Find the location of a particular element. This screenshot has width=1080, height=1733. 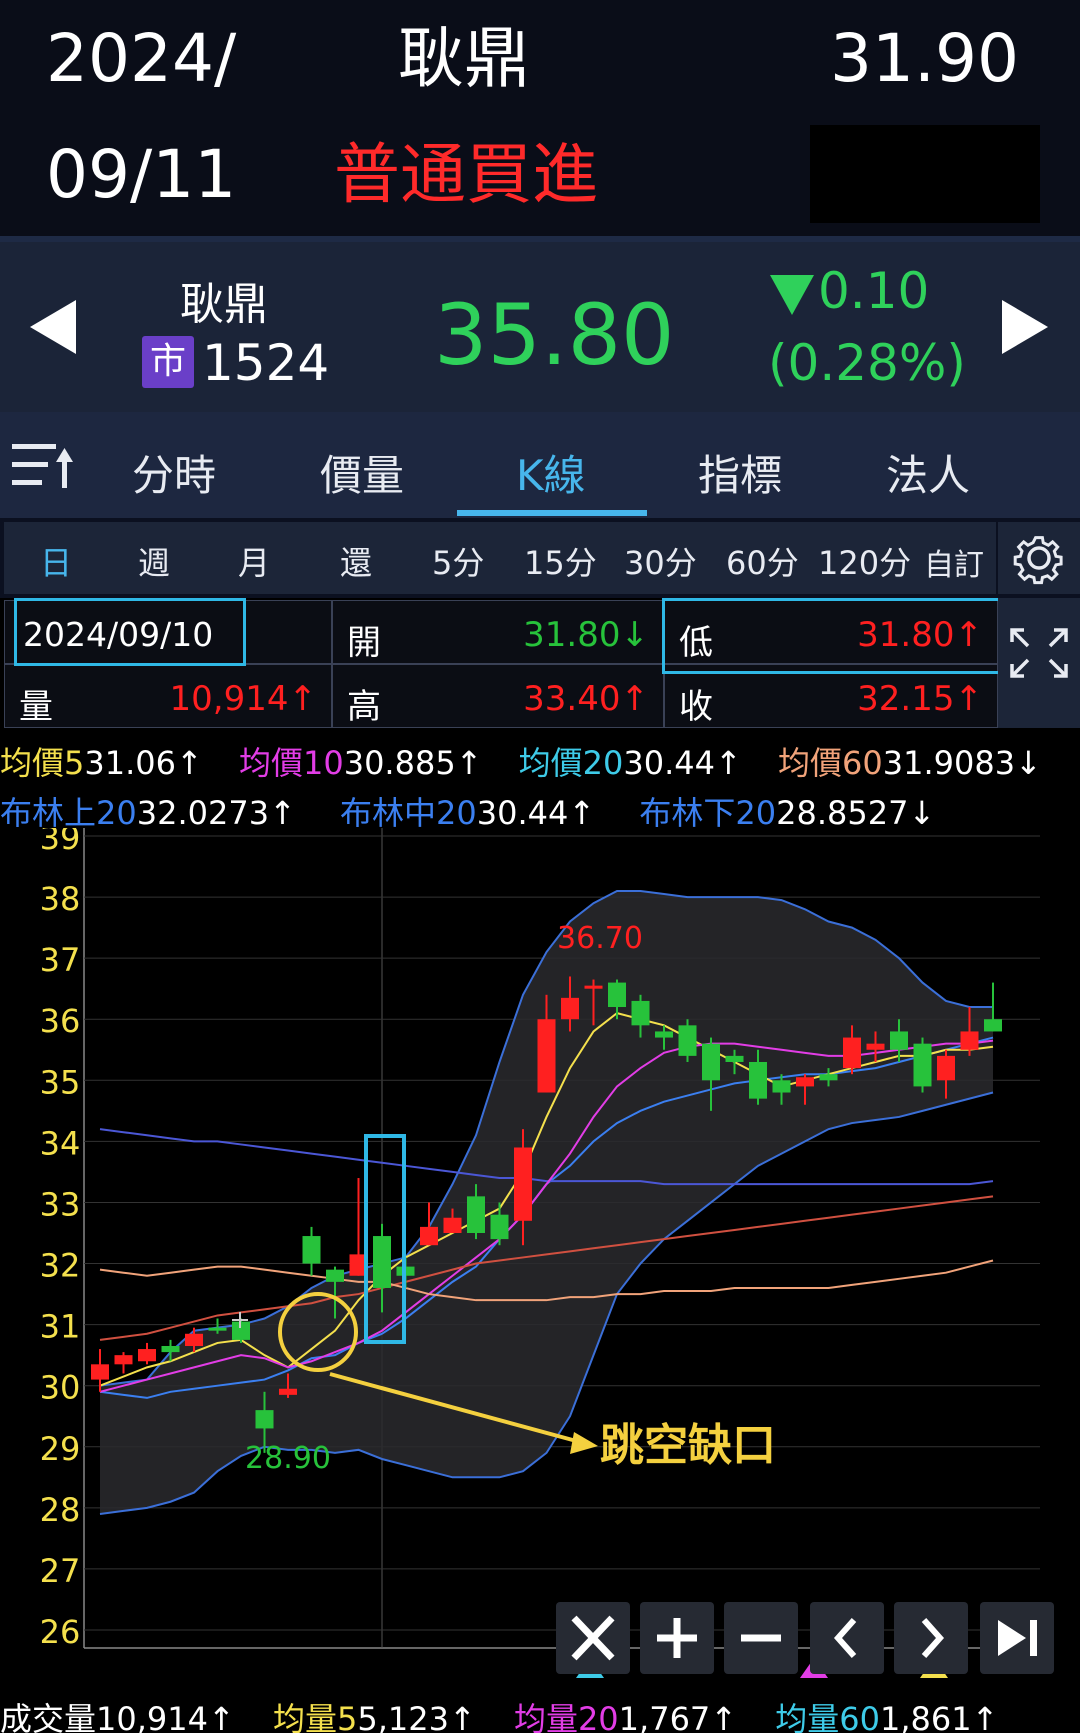

custom-period-button: 自訂 is located at coordinates (956, 558).